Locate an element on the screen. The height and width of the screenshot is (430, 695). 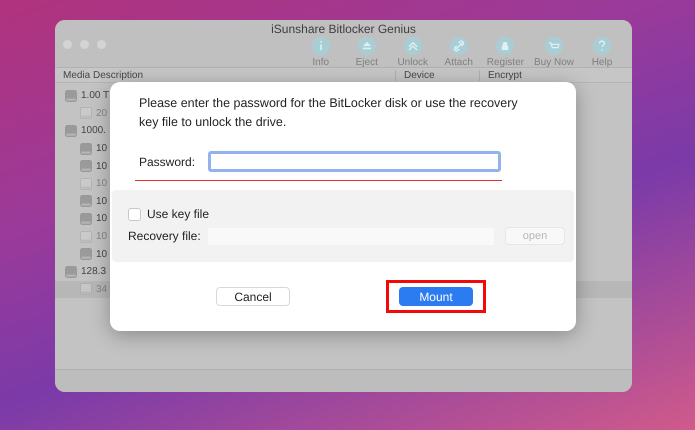
column-header: Device is located at coordinates (437, 75).